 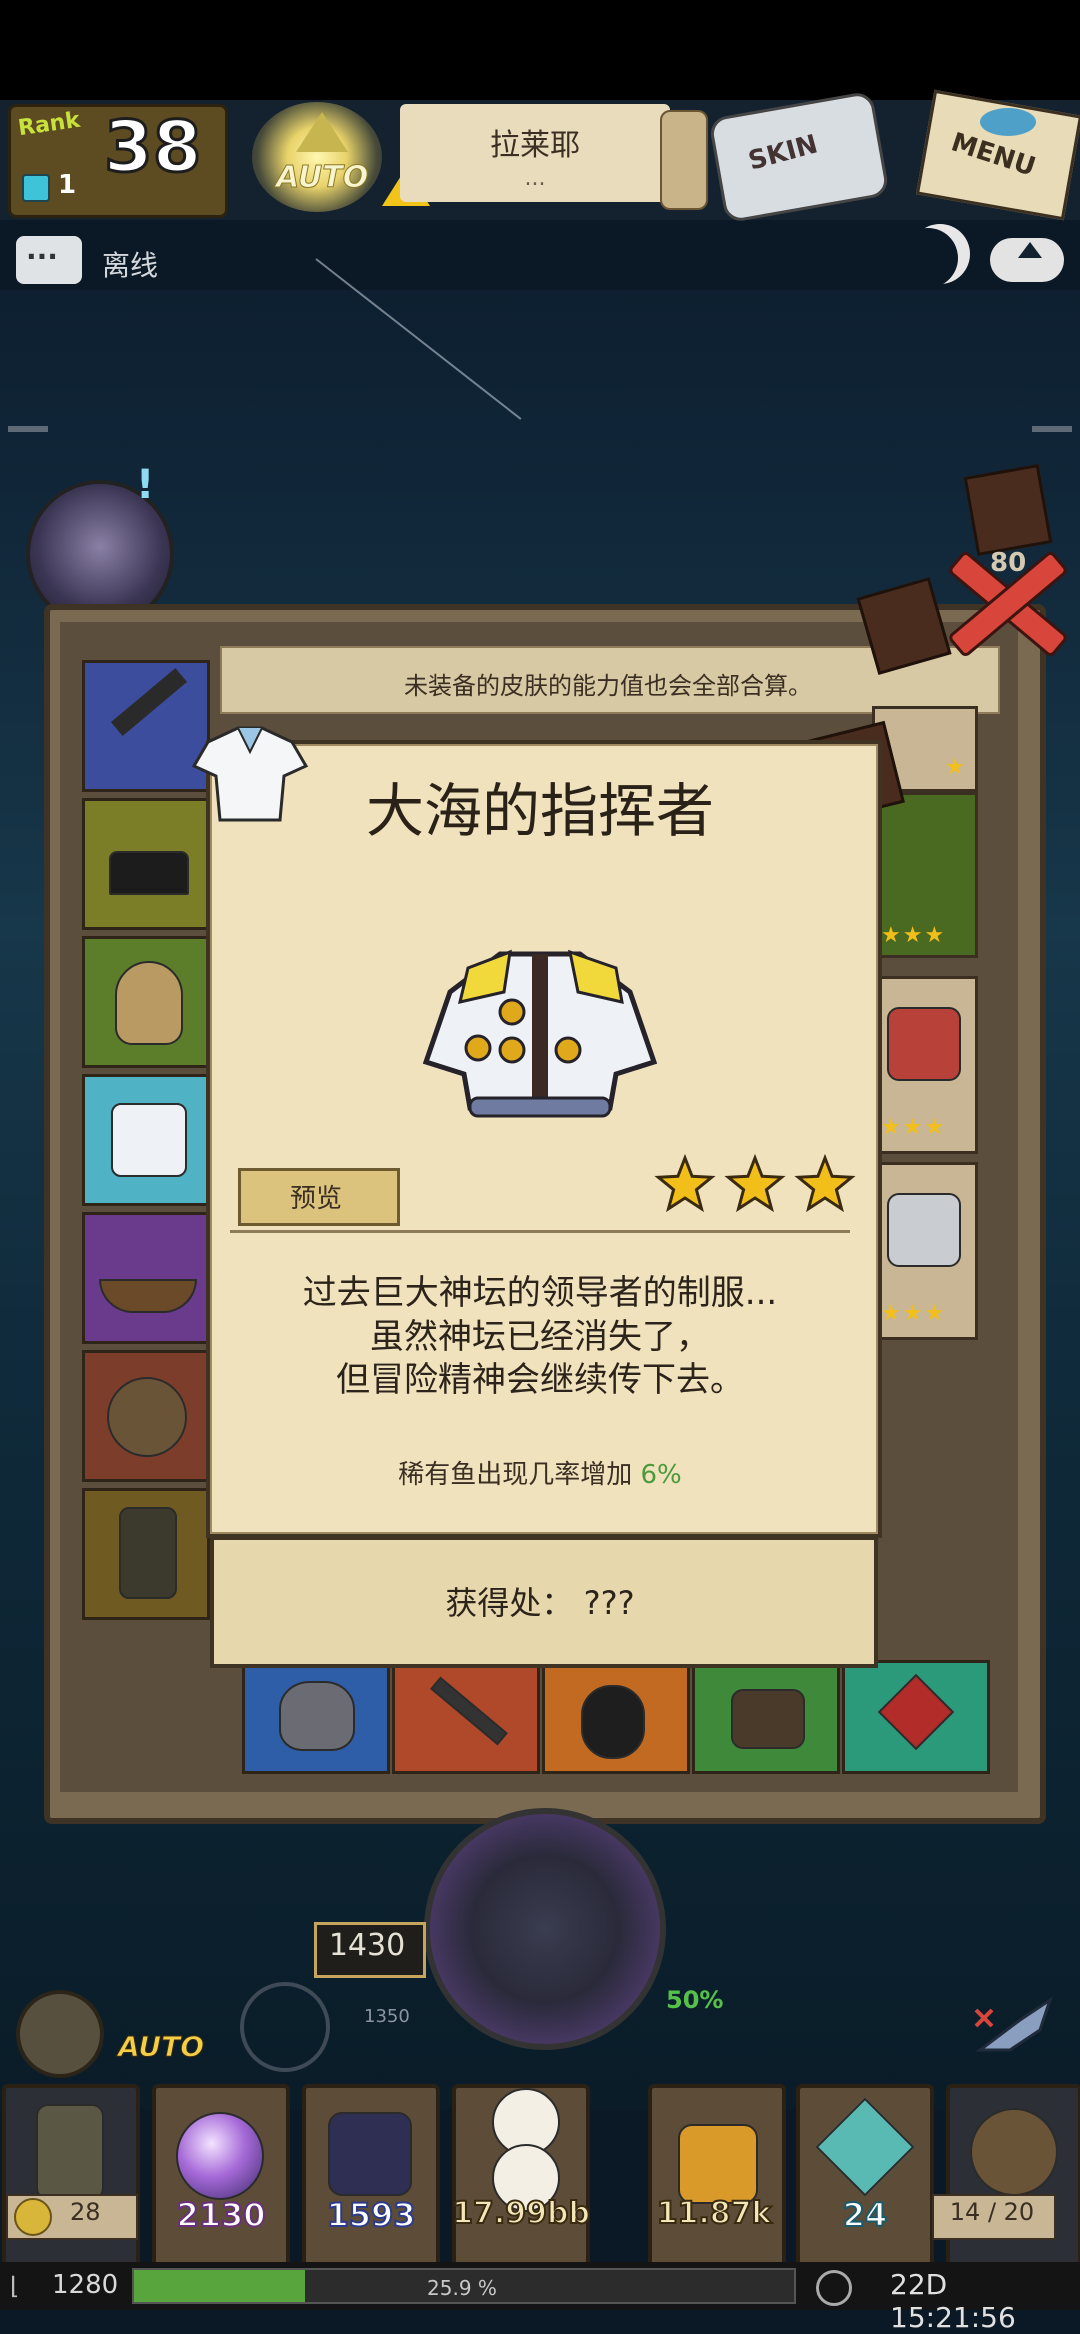 I want to click on skin-description: 过去巨大神坛的领导者的制服... 虽然神坛已经消失了， 但冒险精神会继续传下去。, so click(x=540, y=1337).